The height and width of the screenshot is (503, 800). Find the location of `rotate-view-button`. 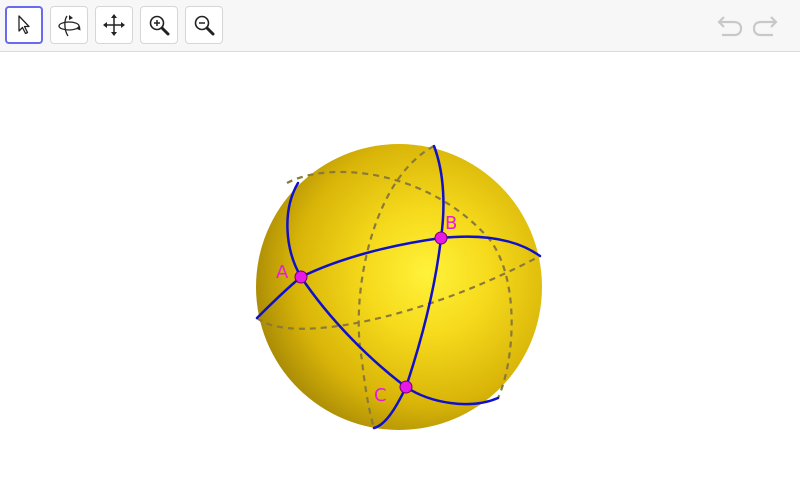

rotate-view-button is located at coordinates (69, 25).